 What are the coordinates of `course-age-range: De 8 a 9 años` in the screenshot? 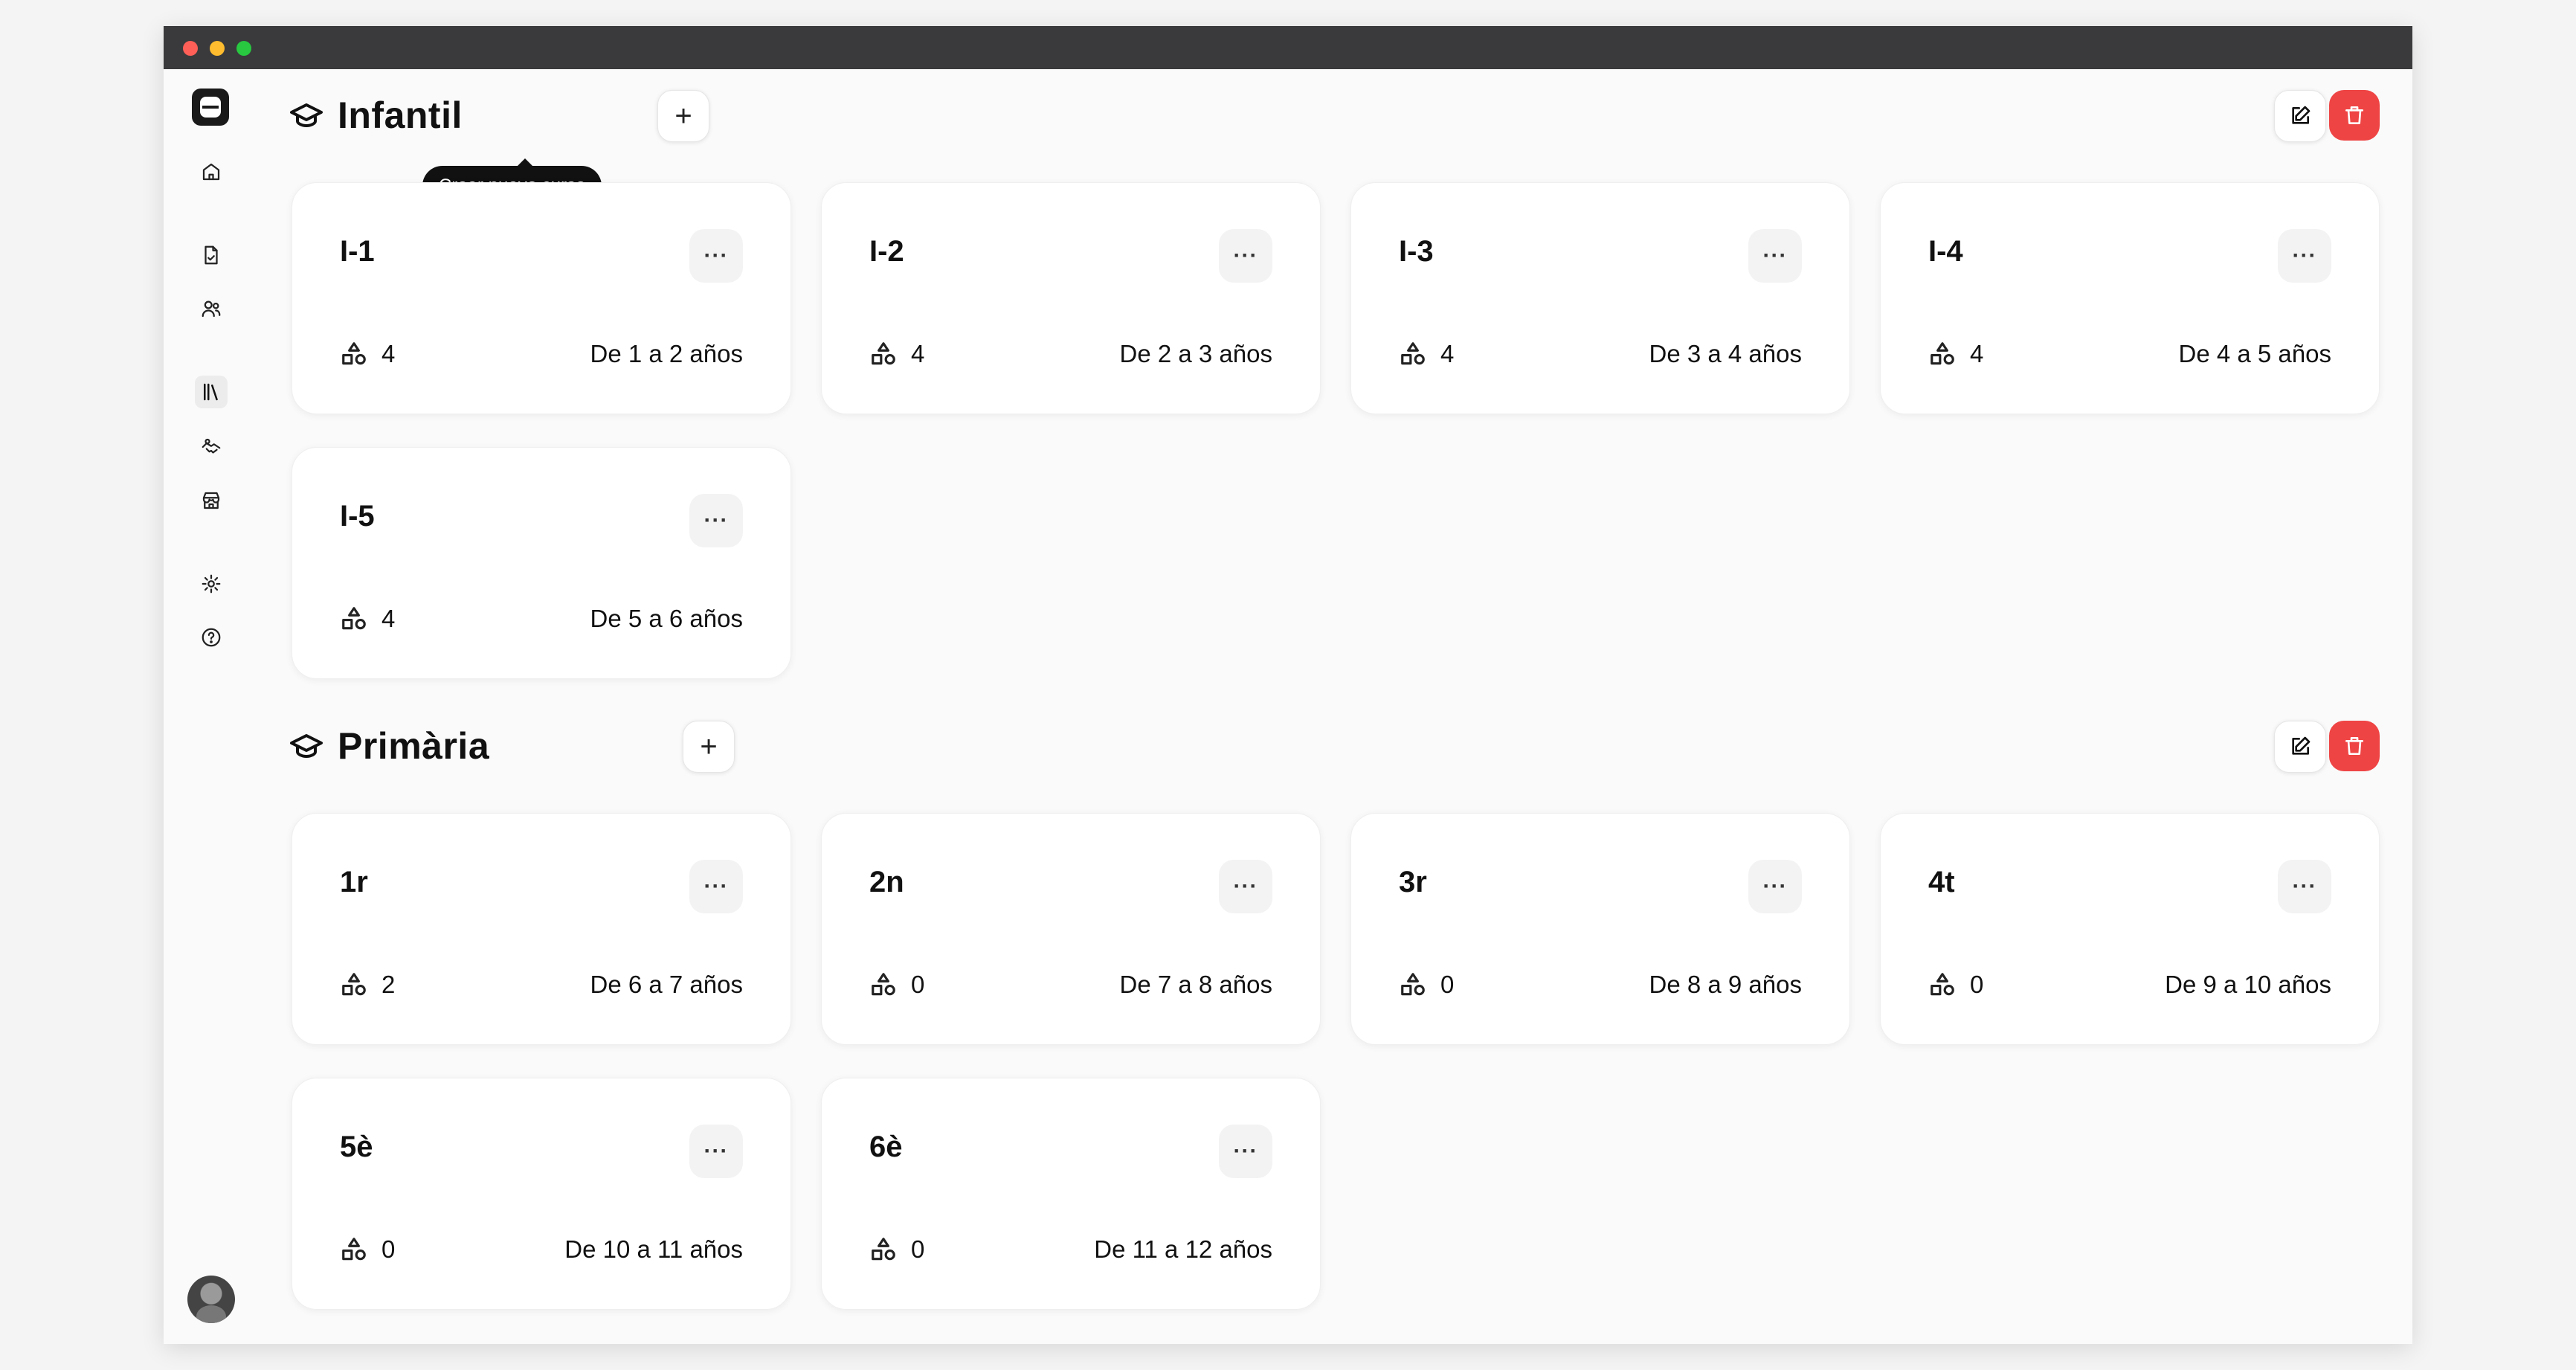 It's located at (1725, 985).